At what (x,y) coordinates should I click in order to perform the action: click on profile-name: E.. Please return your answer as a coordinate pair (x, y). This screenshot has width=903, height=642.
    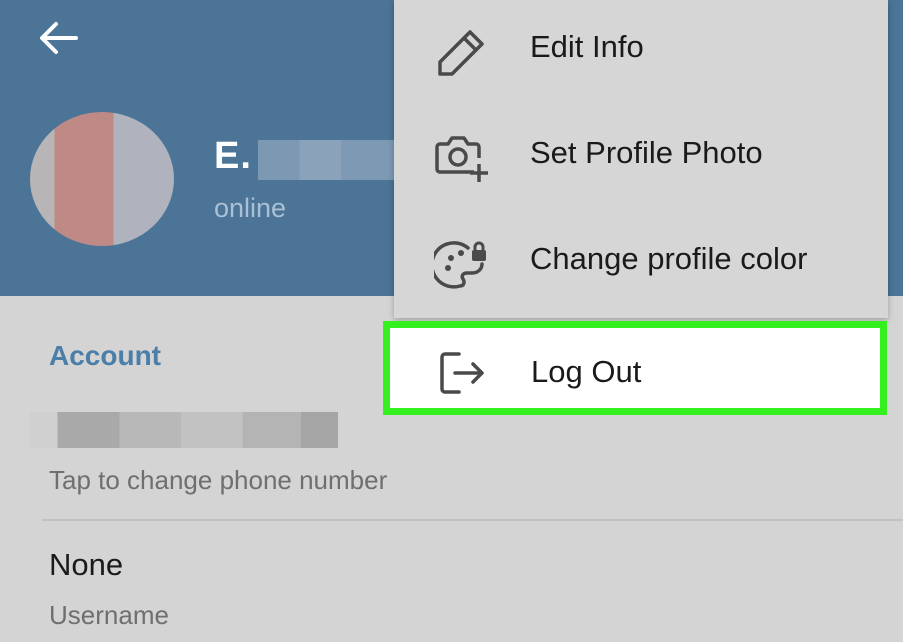
    Looking at the image, I should click on (233, 156).